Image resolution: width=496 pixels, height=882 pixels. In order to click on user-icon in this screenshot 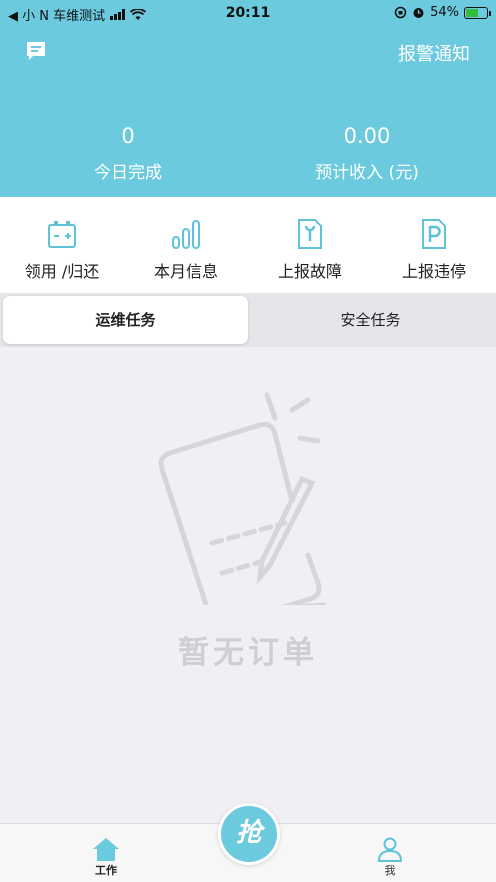, I will do `click(390, 849)`.